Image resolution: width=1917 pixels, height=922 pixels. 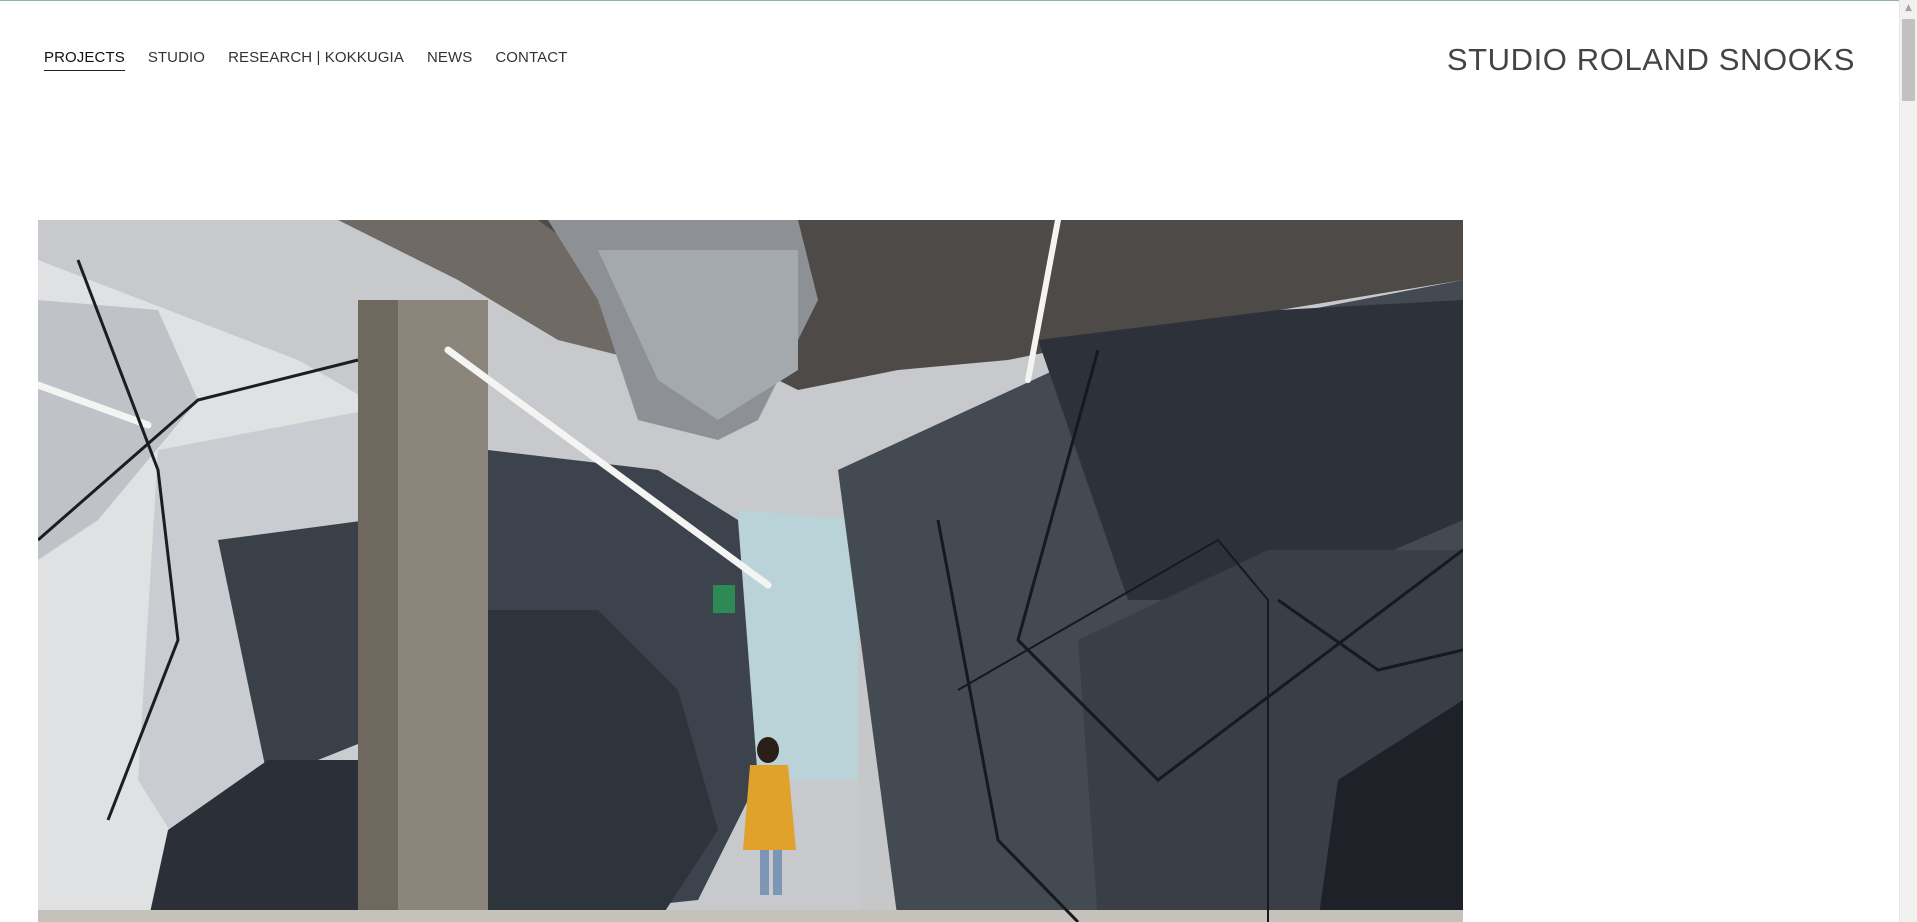 I want to click on nav-contact: CONTACT, so click(x=531, y=59).